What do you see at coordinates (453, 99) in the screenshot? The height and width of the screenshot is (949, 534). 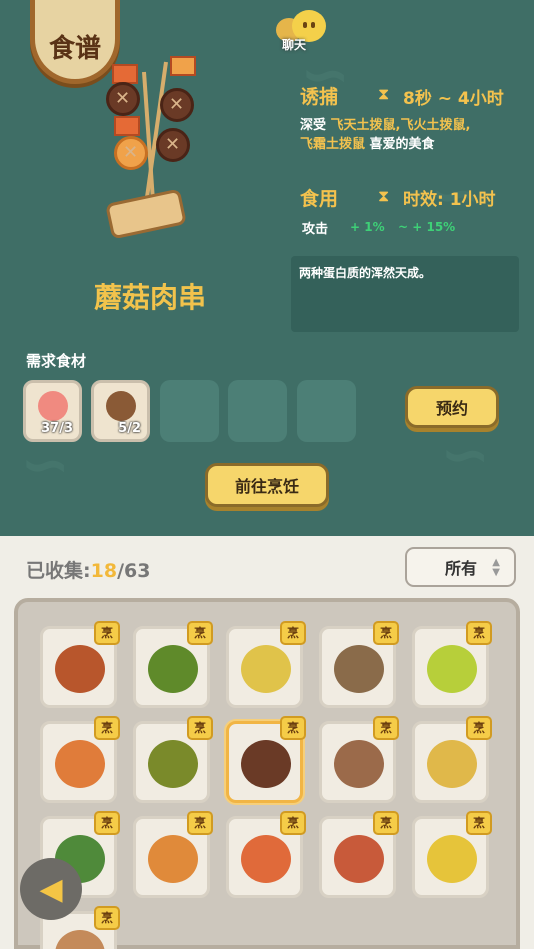 I see `lure-timer: 8秒 ~ 4小时` at bounding box center [453, 99].